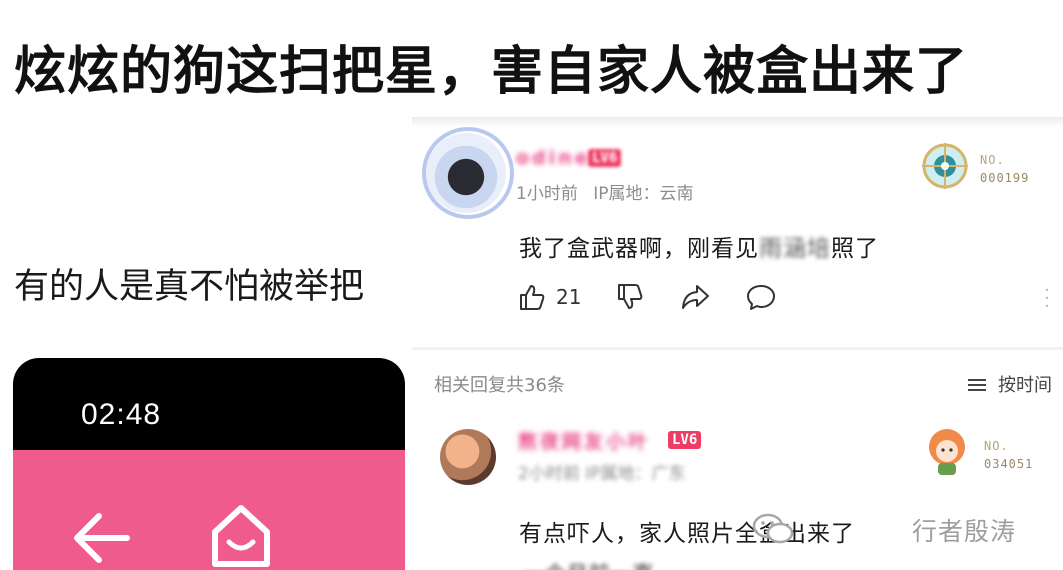  I want to click on replies-count-title: 相关回复共36条, so click(499, 385).